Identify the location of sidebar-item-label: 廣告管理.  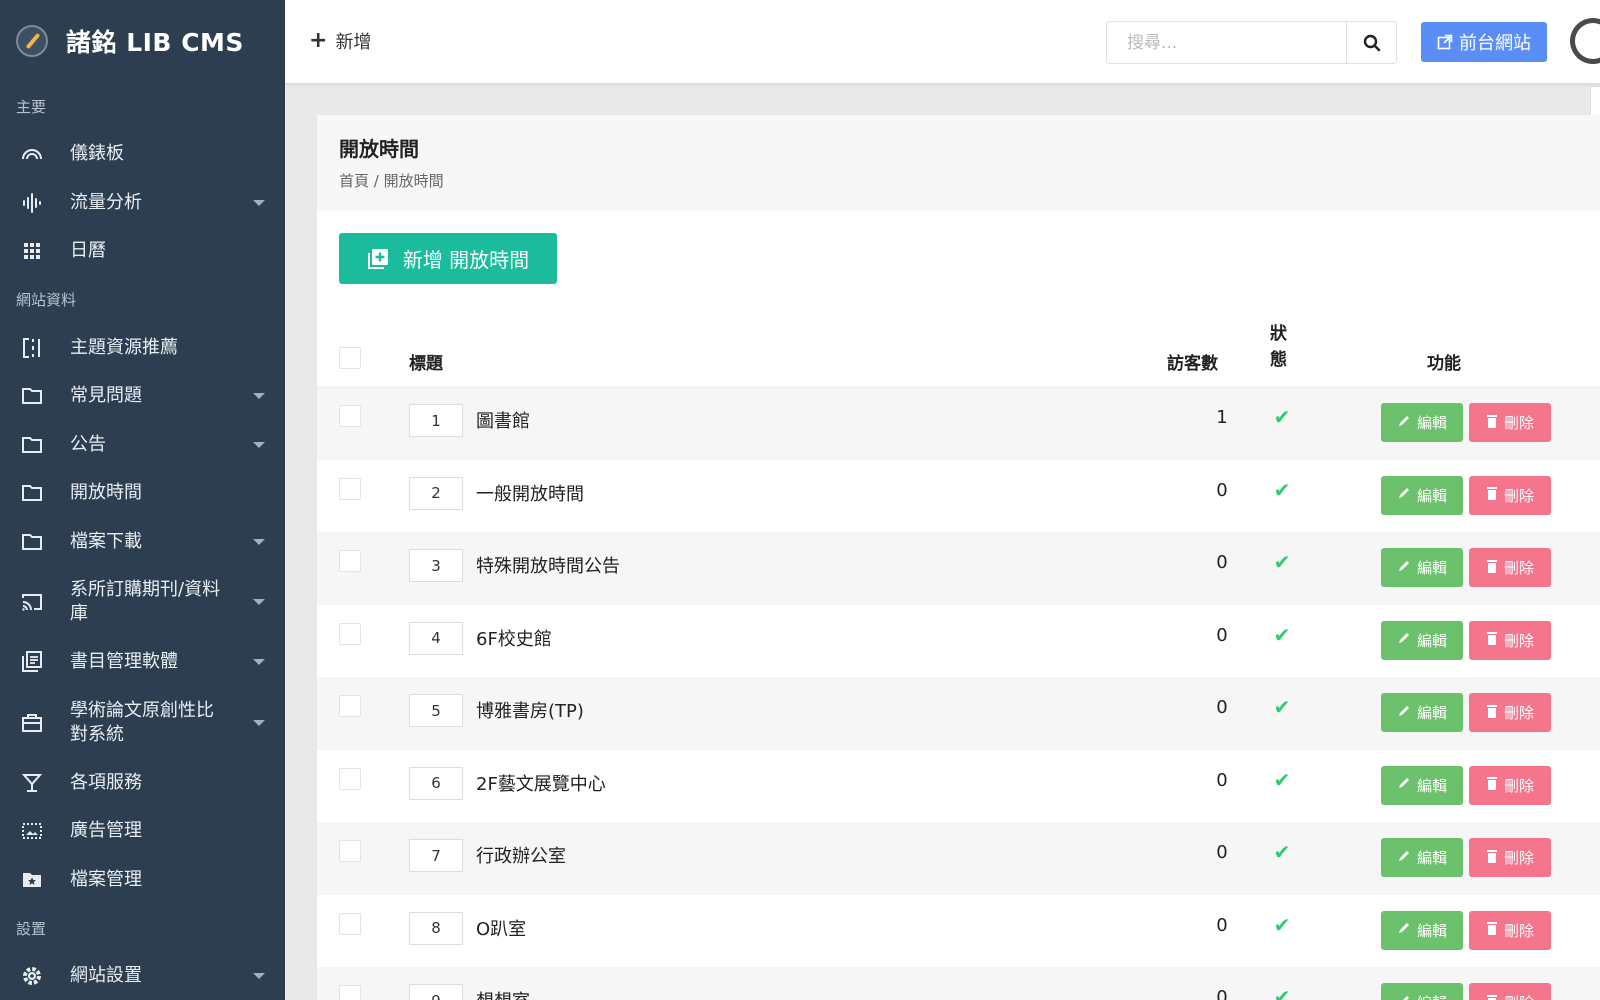
(106, 831).